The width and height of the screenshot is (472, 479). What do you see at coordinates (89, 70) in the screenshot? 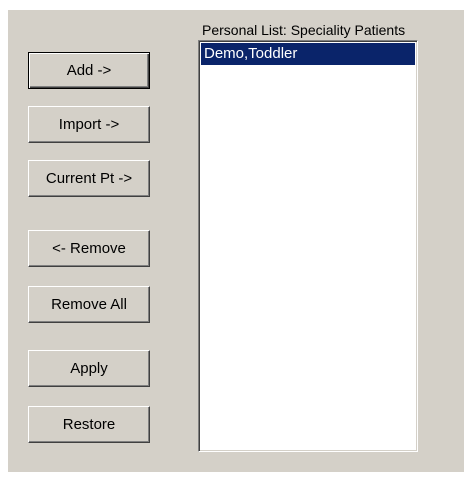
I see `add-button: Add ->` at bounding box center [89, 70].